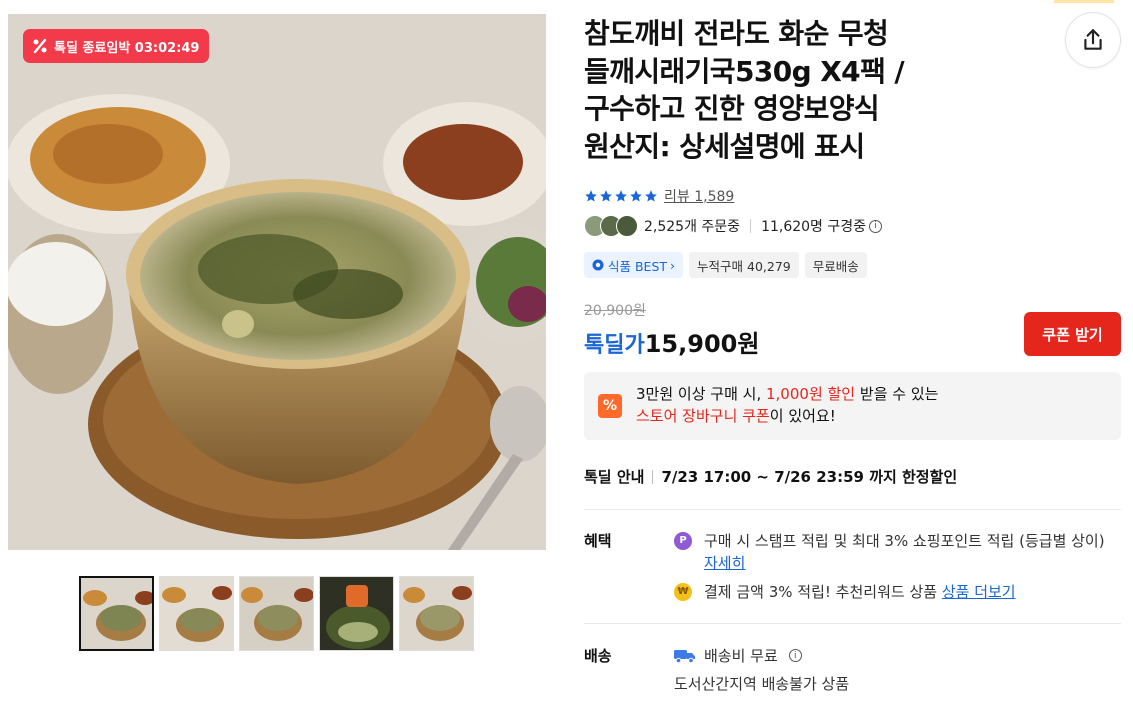 This screenshot has width=1133, height=701. Describe the element at coordinates (897, 394) in the screenshot. I see `promo-text: 받을 수 있는` at that location.